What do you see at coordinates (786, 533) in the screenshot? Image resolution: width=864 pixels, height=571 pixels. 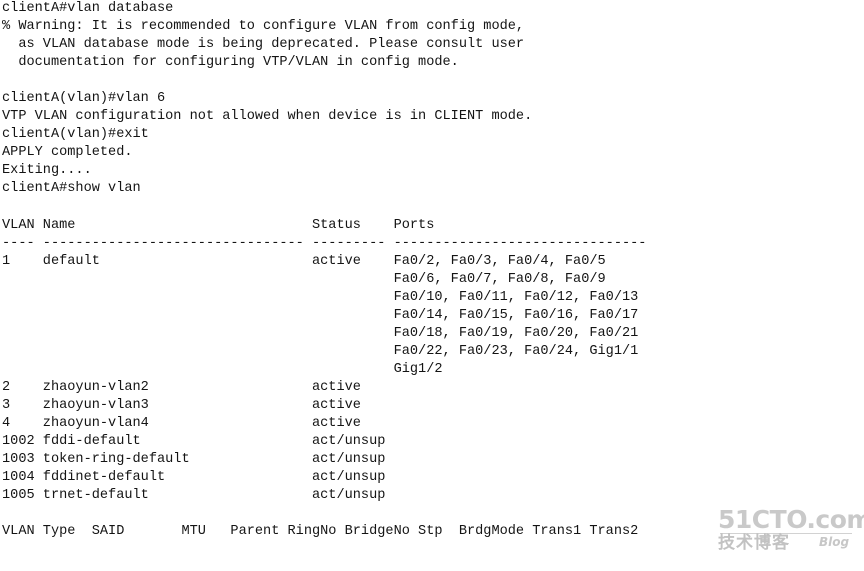 I see `watermark-divider` at bounding box center [786, 533].